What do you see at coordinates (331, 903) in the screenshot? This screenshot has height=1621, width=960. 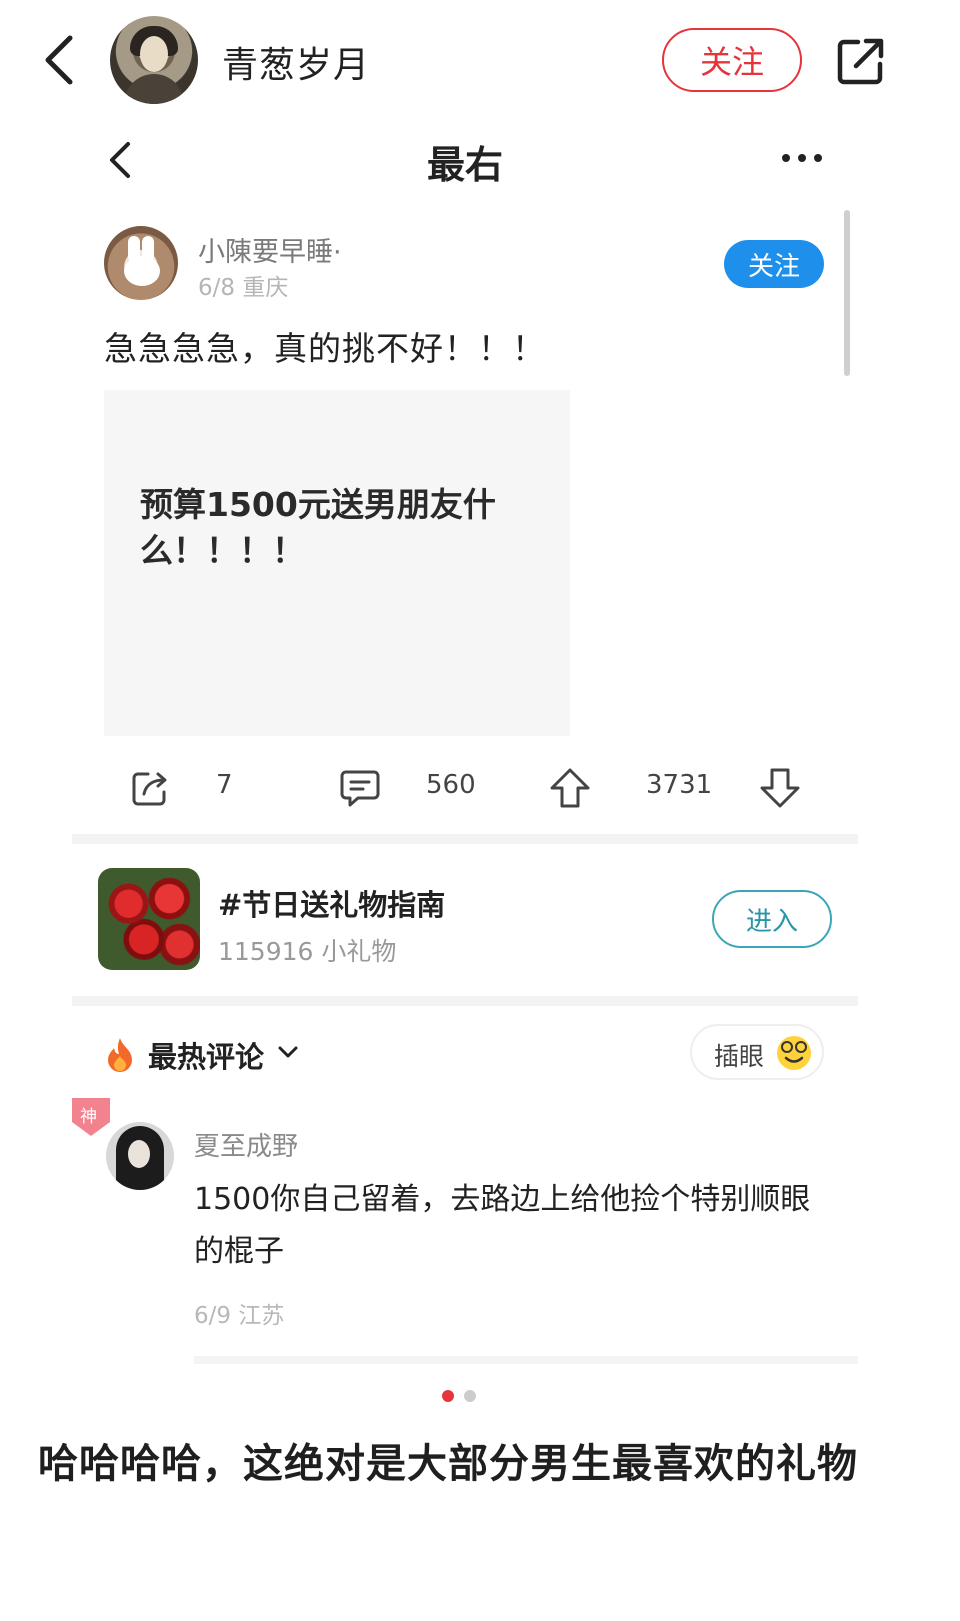 I see `topic-title: #节日送礼物指南` at bounding box center [331, 903].